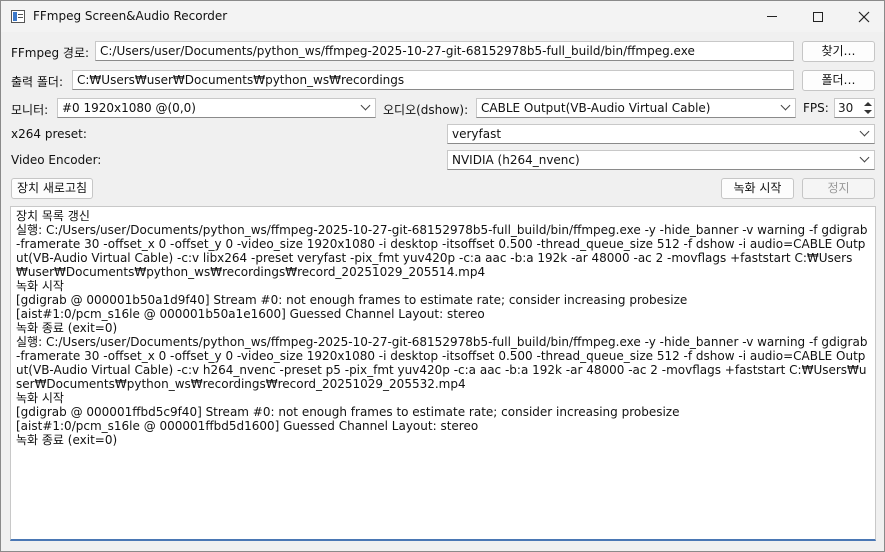 This screenshot has height=552, width=885. What do you see at coordinates (442, 16) in the screenshot?
I see `title-bar: FFmpeg Screen&Audio Recorder` at bounding box center [442, 16].